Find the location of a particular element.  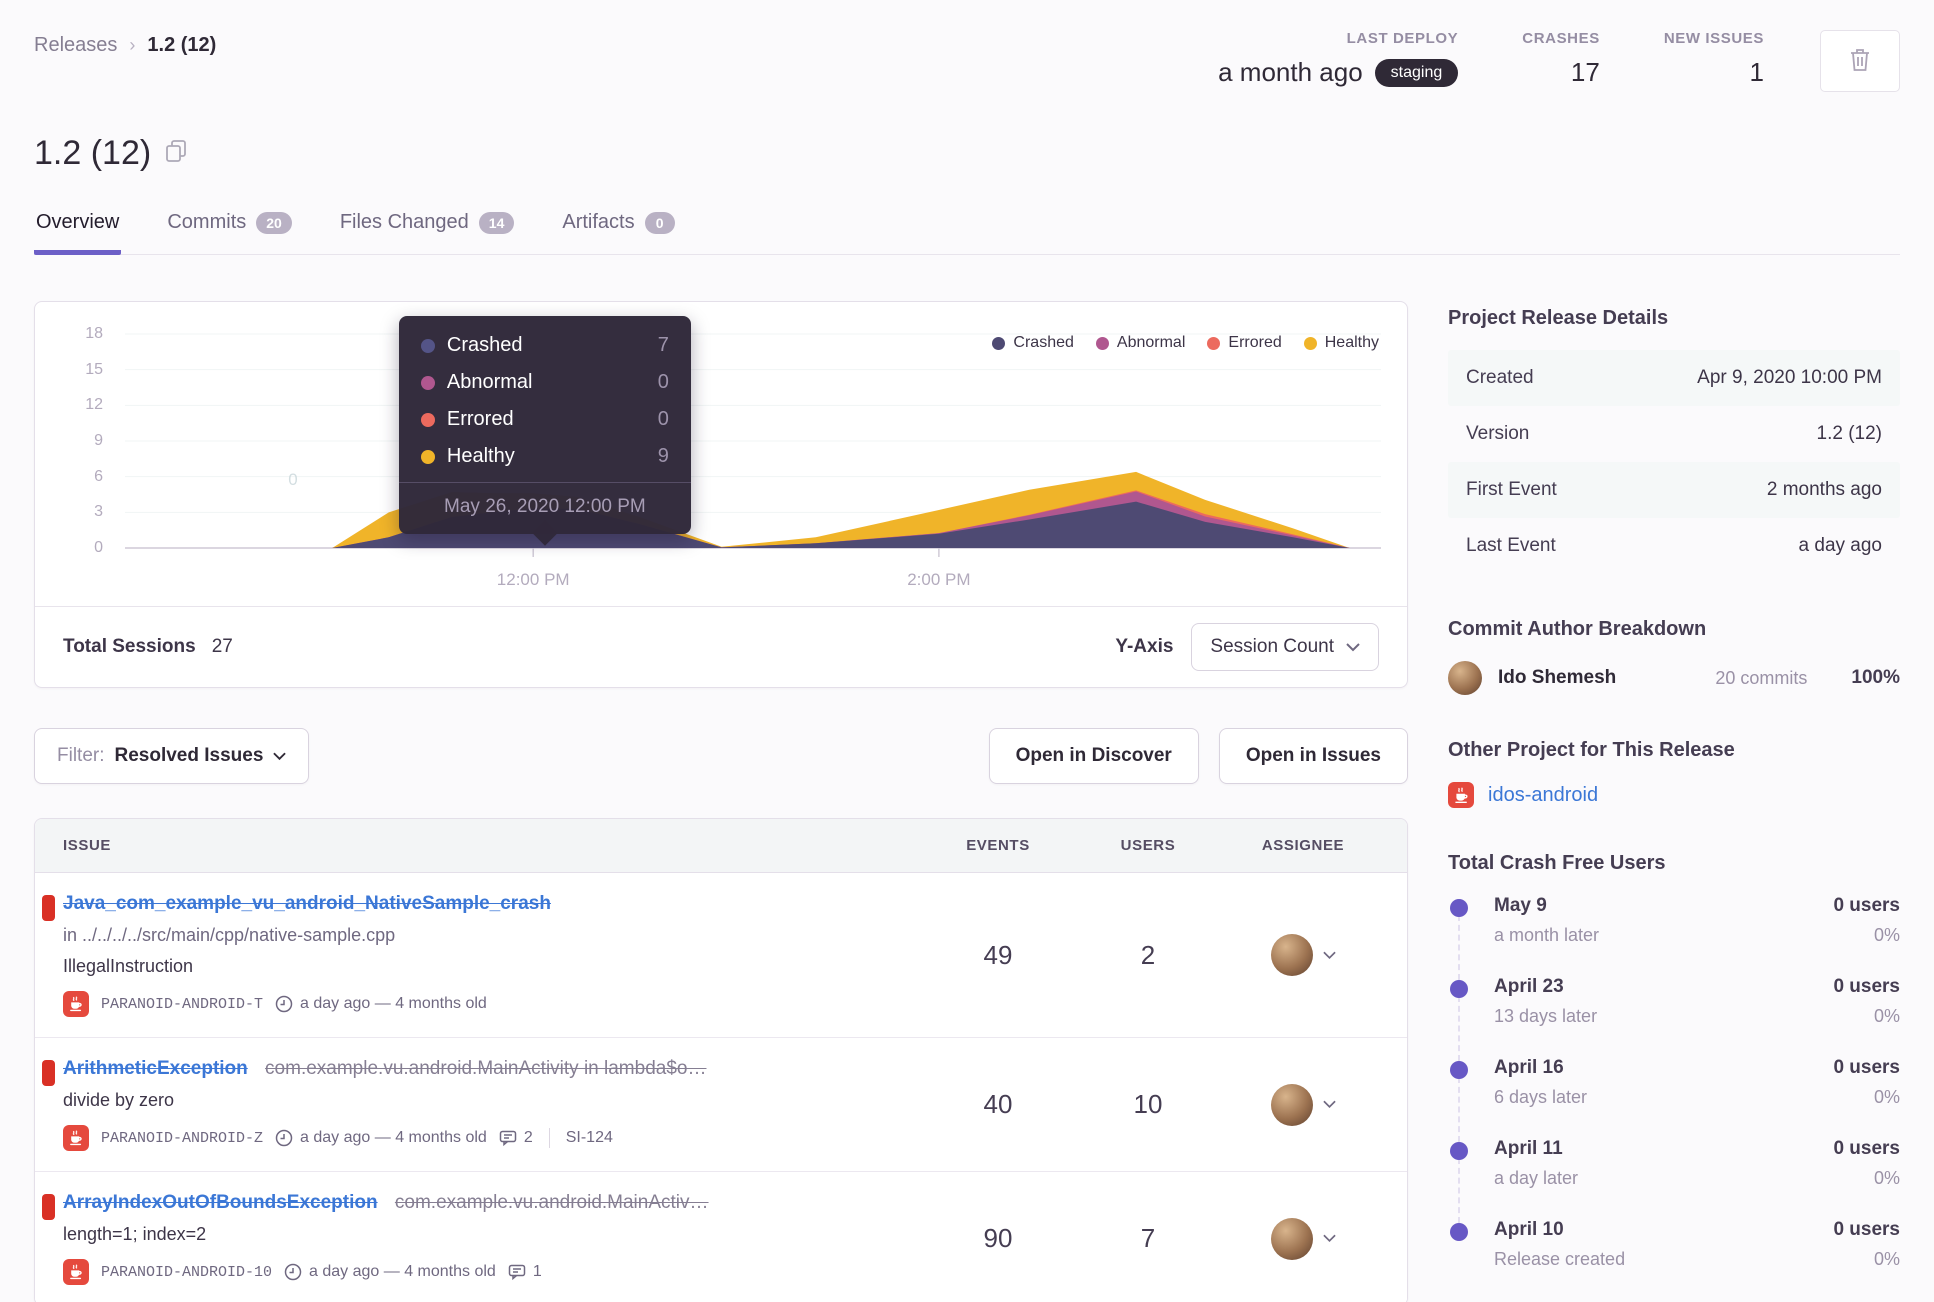

timeline-percent: 0% is located at coordinates (1886, 935).